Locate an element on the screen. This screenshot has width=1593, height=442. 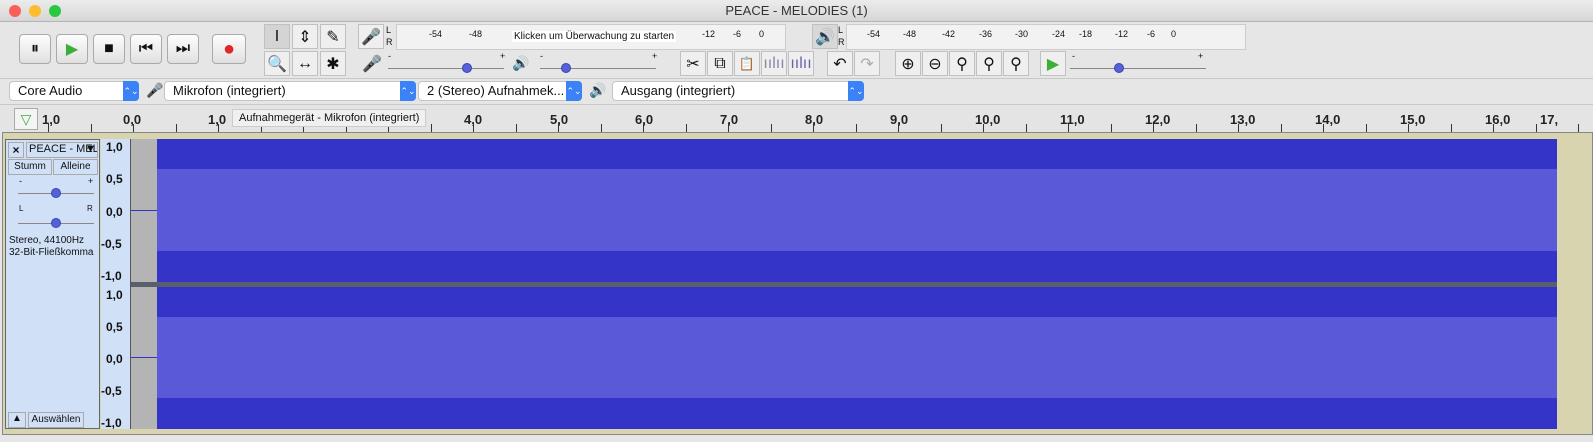
cut-button: ✂ is located at coordinates (693, 63).